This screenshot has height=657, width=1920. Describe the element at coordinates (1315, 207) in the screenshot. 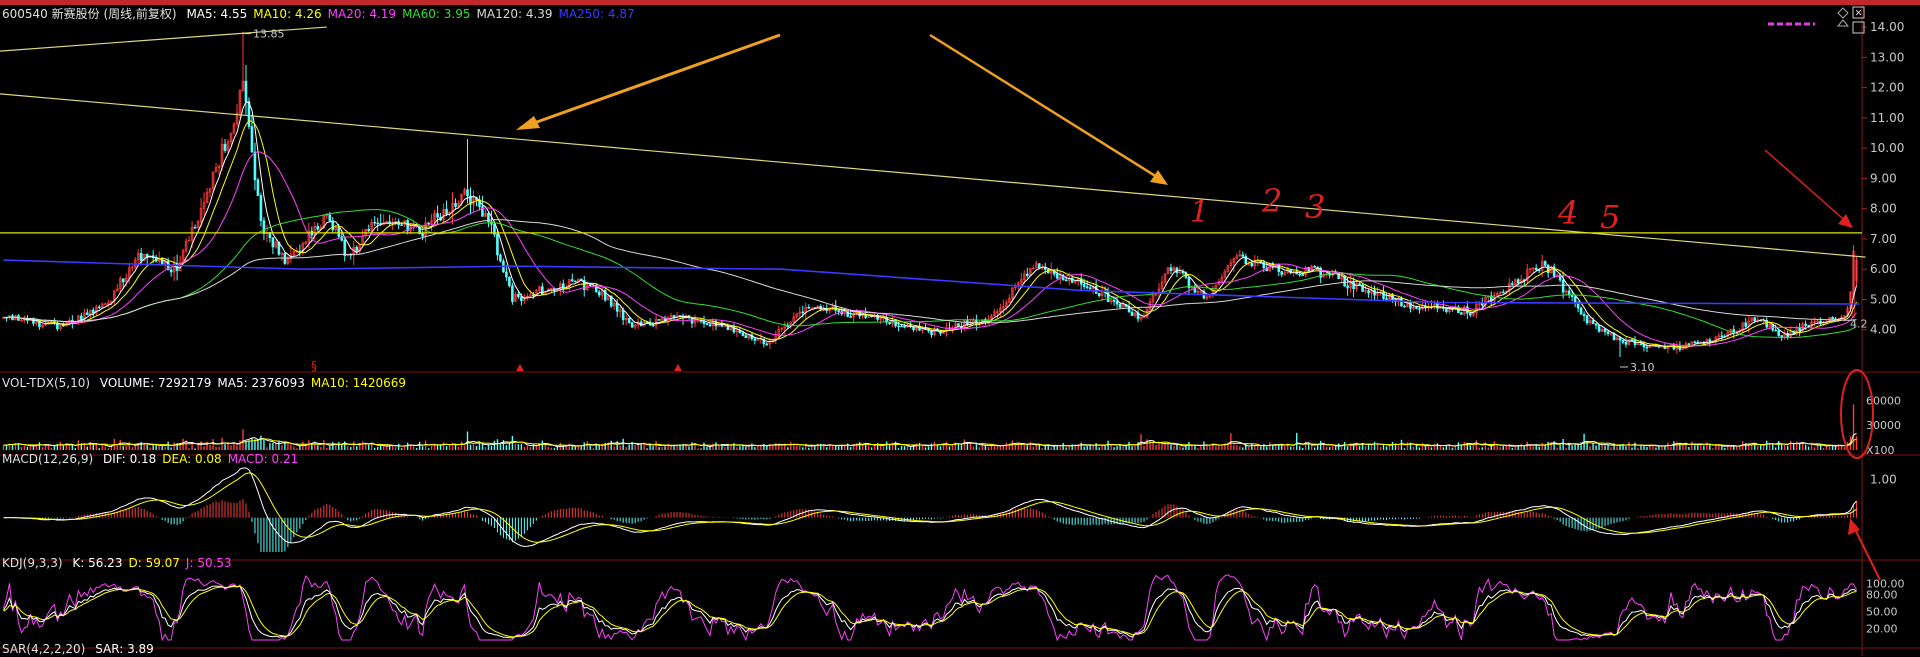

I see `handwritten-3: 3` at that location.